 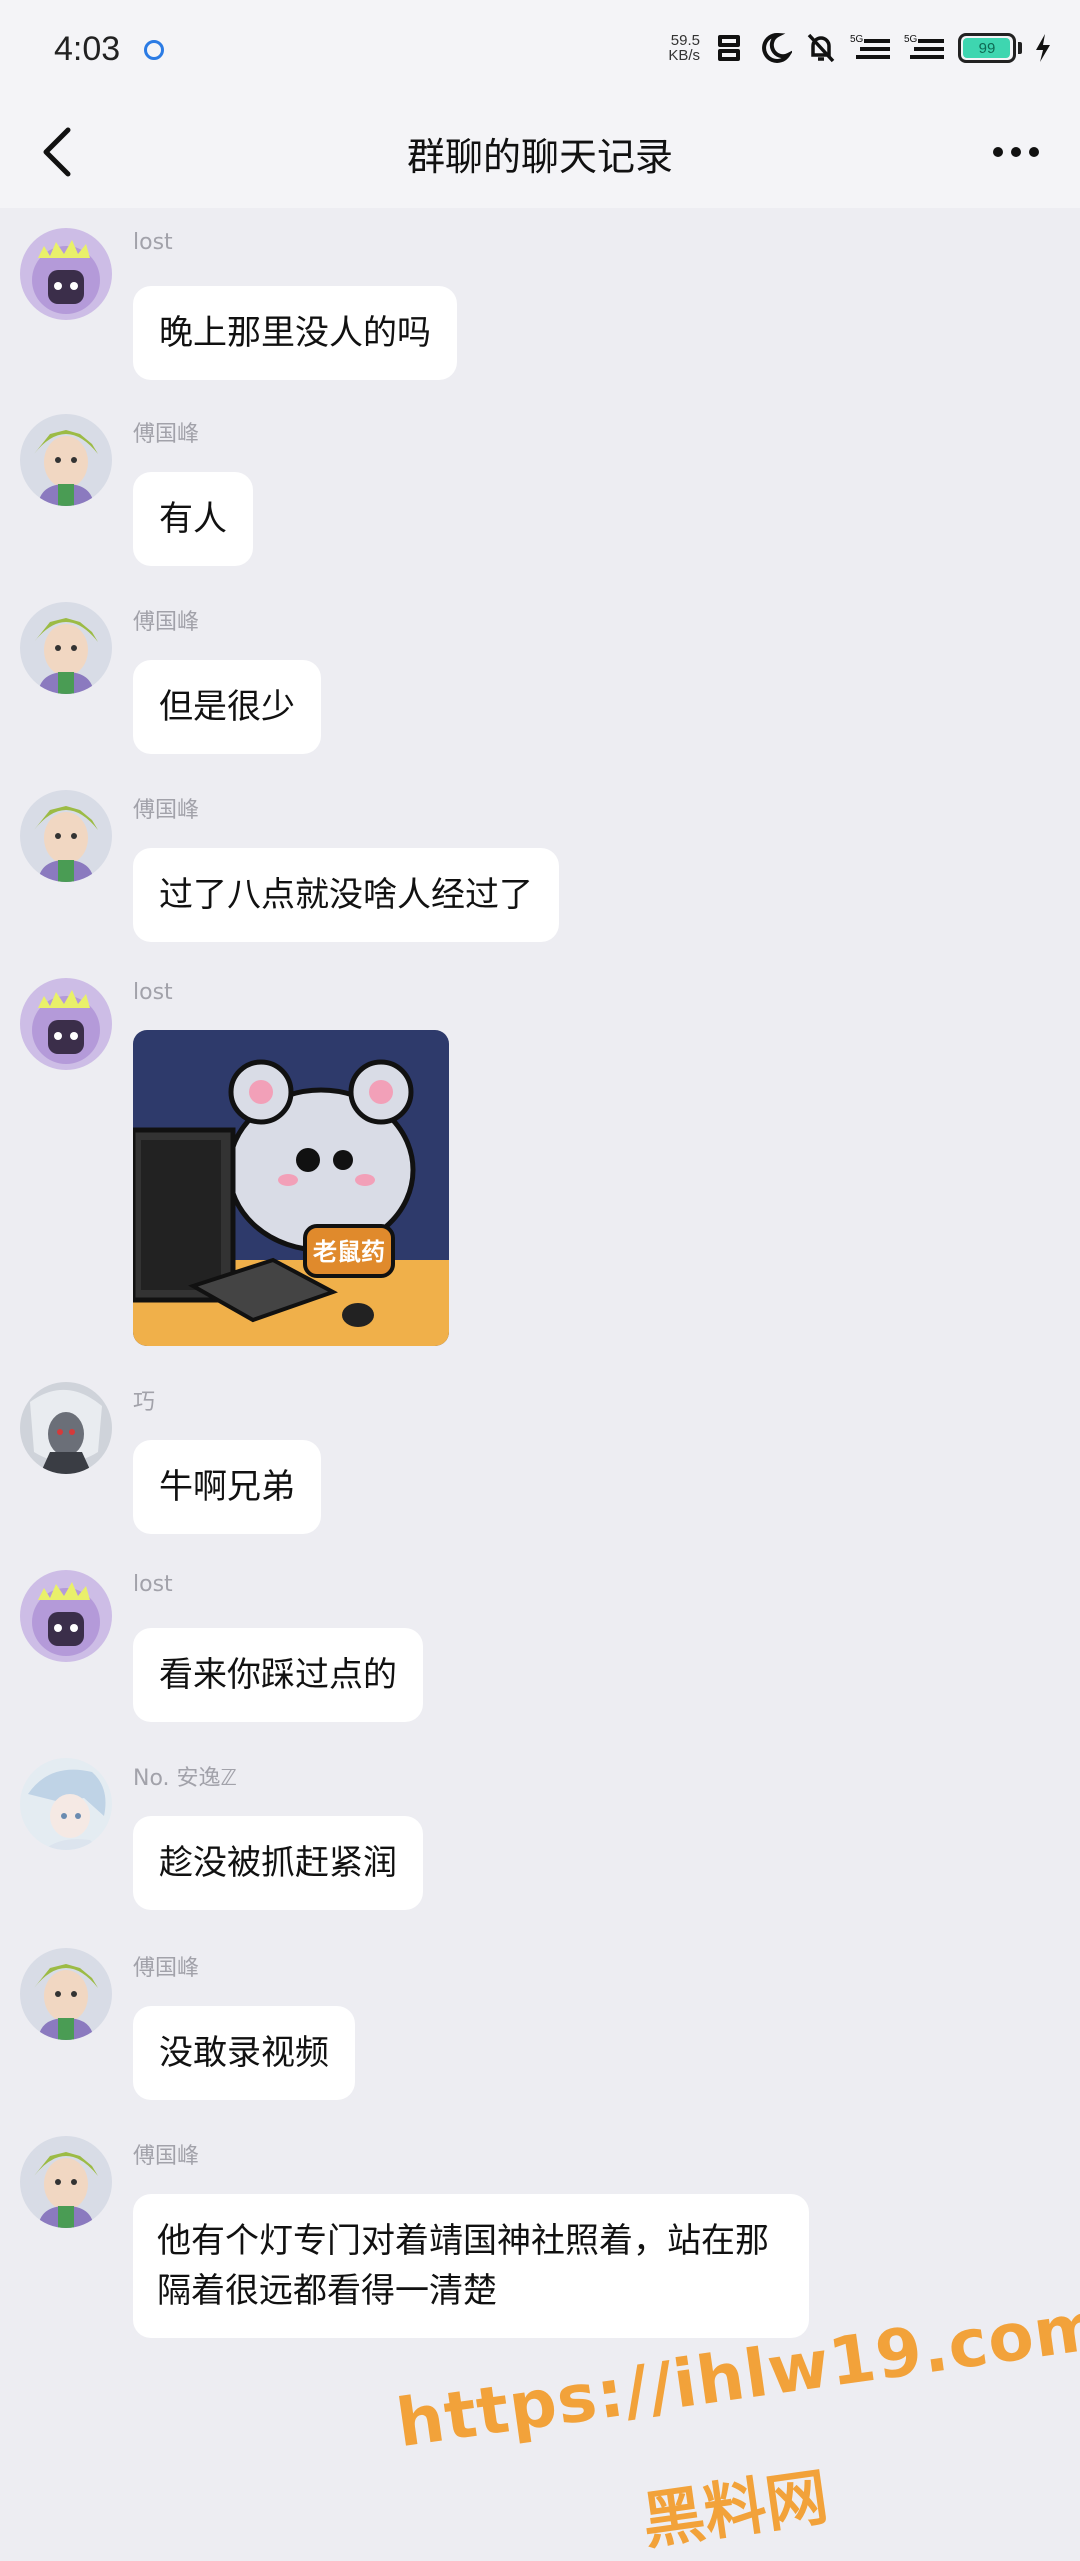 I want to click on svg-text: 老鼠药, so click(x=349, y=1252).